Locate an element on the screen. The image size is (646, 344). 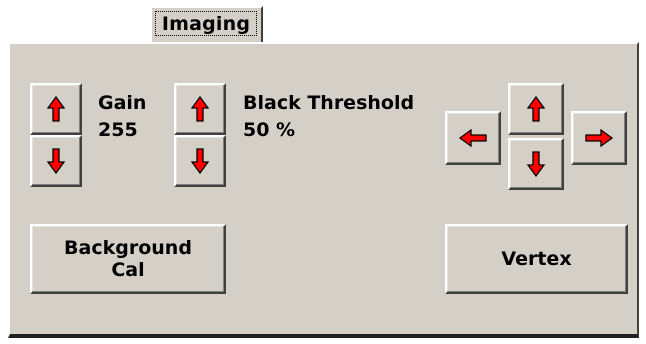
tab-imaging: Imaging is located at coordinates (206, 24).